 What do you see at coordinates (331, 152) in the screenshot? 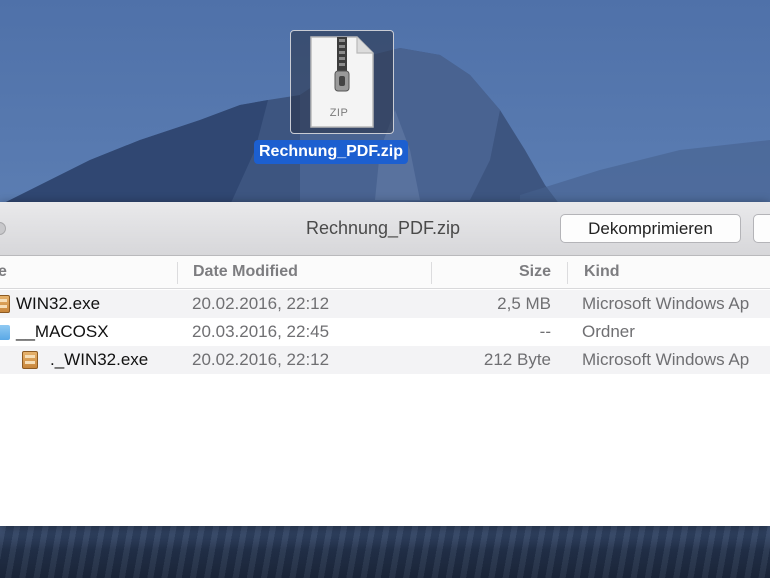
I see `desktop-file-name: Rechnung_PDF.zip` at bounding box center [331, 152].